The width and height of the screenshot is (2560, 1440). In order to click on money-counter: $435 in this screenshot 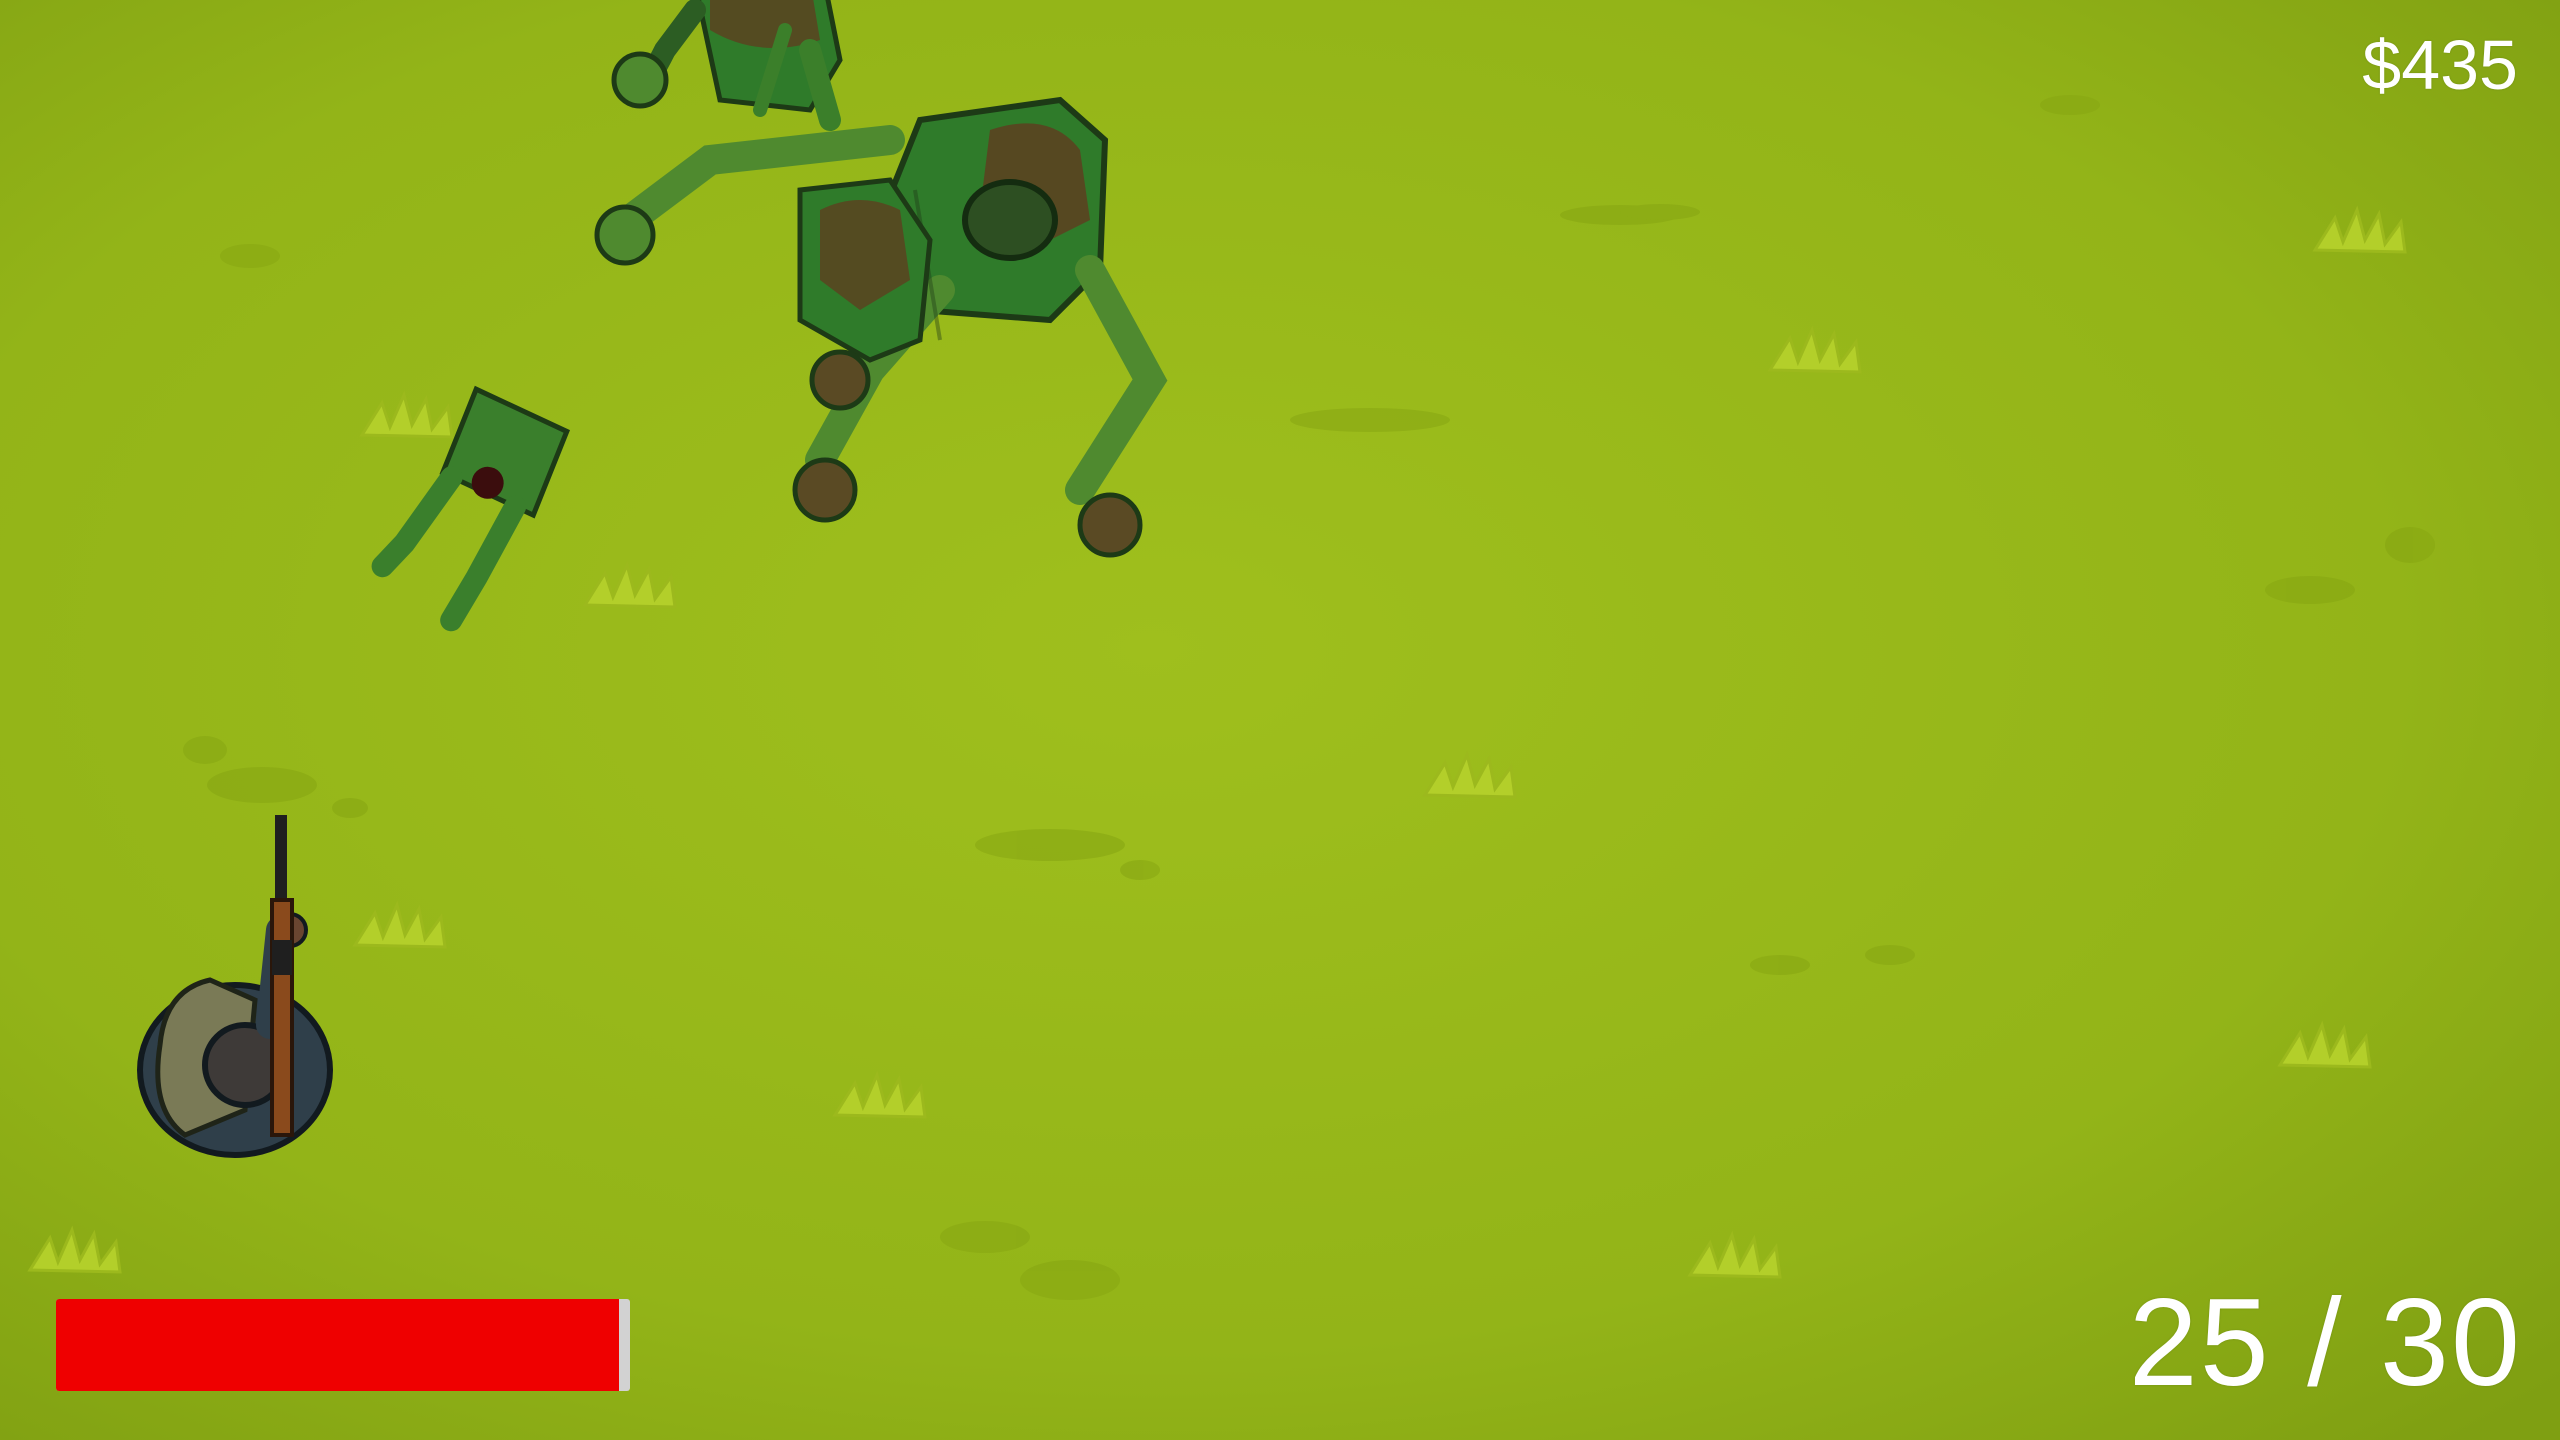, I will do `click(2440, 65)`.